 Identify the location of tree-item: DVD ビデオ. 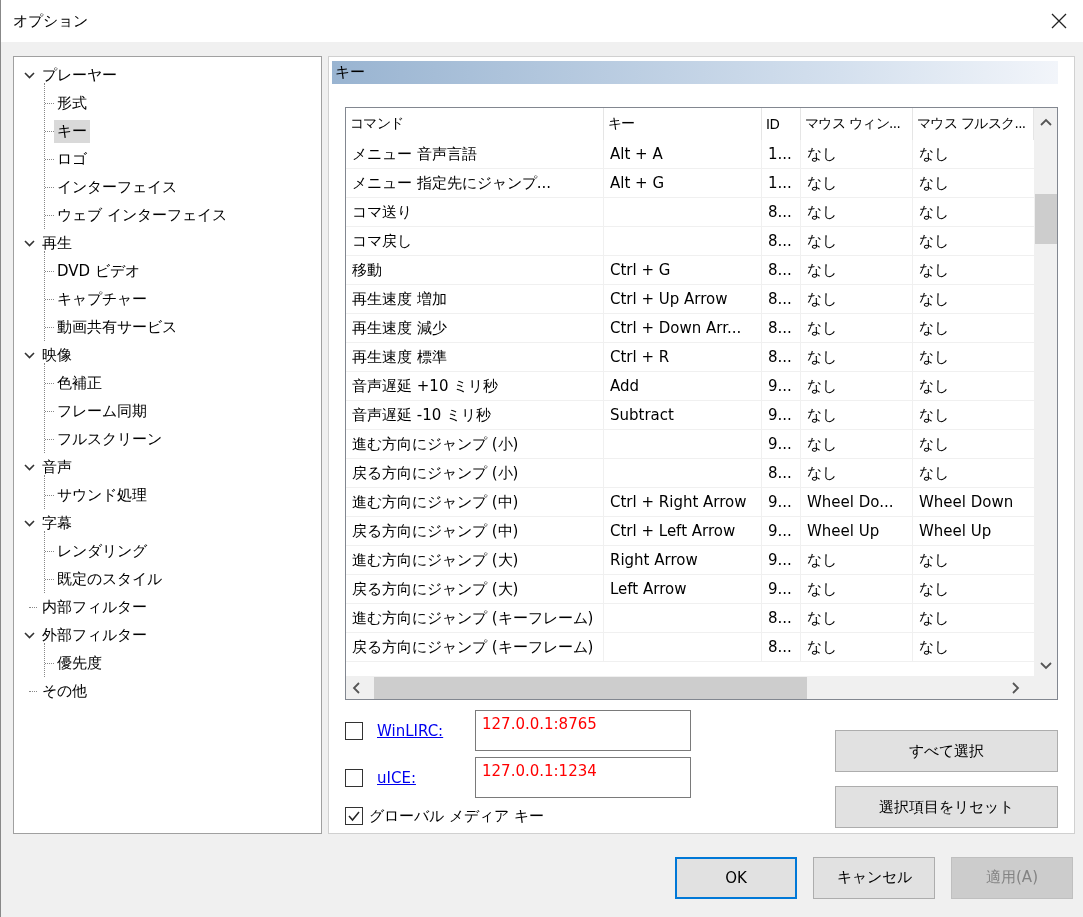
(98, 271).